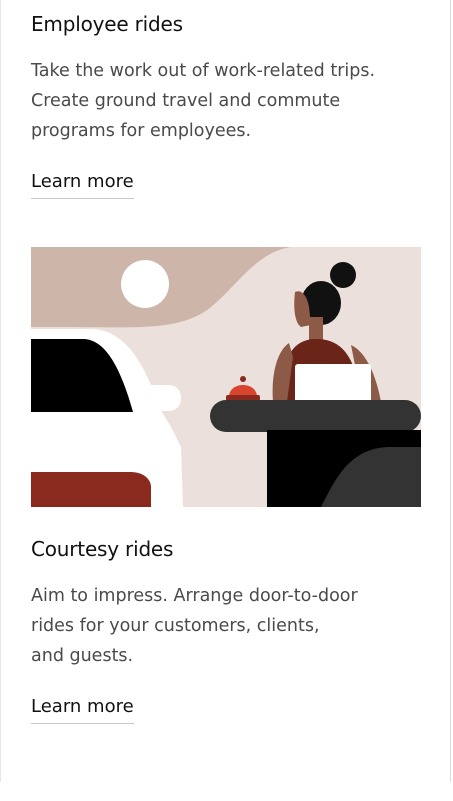 This screenshot has height=801, width=453. Describe the element at coordinates (107, 24) in the screenshot. I see `employee-rides-title: Employee rides` at that location.